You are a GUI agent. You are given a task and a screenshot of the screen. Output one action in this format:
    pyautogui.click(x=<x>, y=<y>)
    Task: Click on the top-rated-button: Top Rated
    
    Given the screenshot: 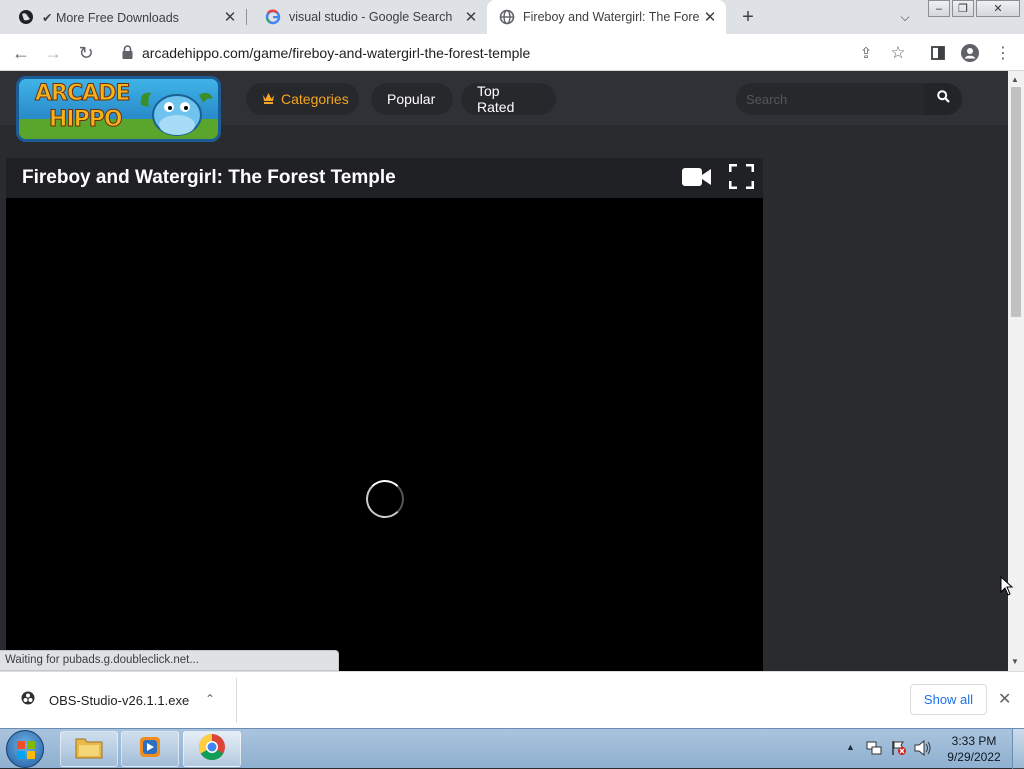 What is the action you would take?
    pyautogui.click(x=508, y=99)
    